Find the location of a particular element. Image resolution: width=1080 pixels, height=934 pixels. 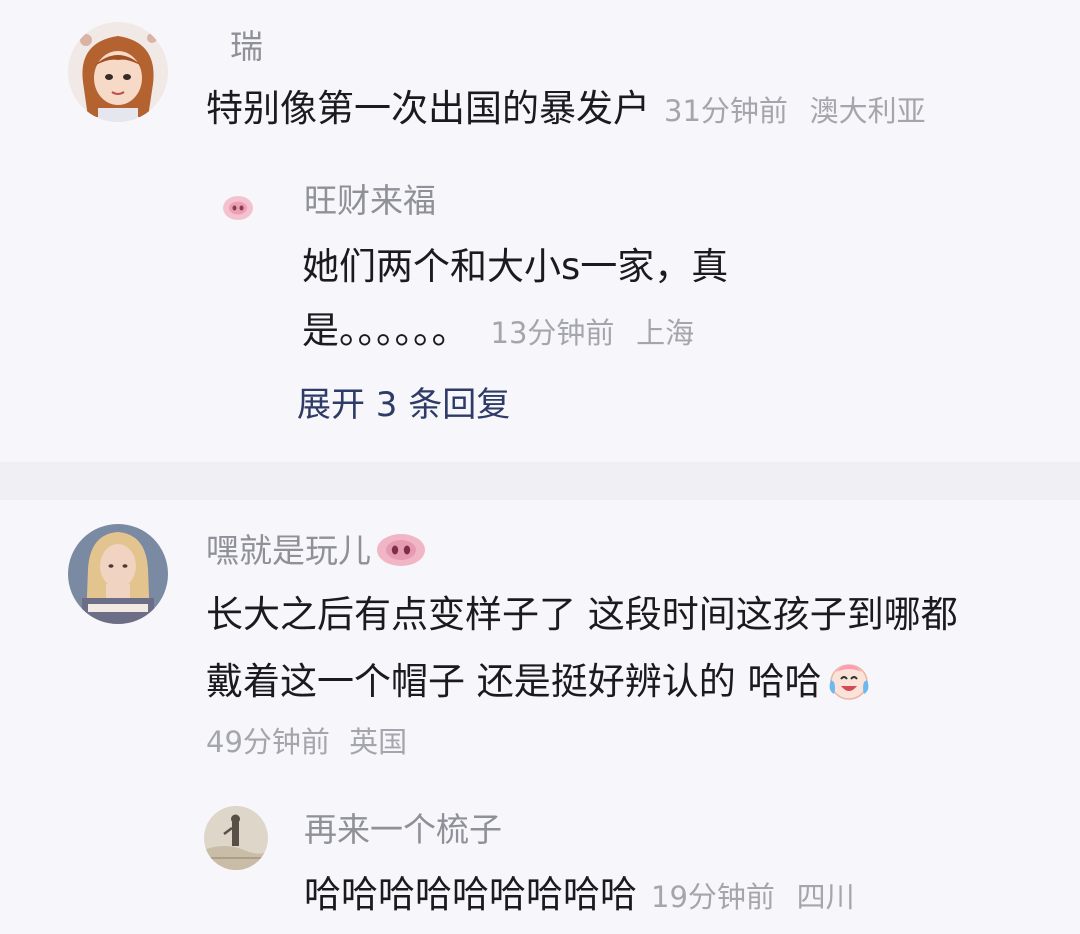

reply-location: 上海 is located at coordinates (665, 333).